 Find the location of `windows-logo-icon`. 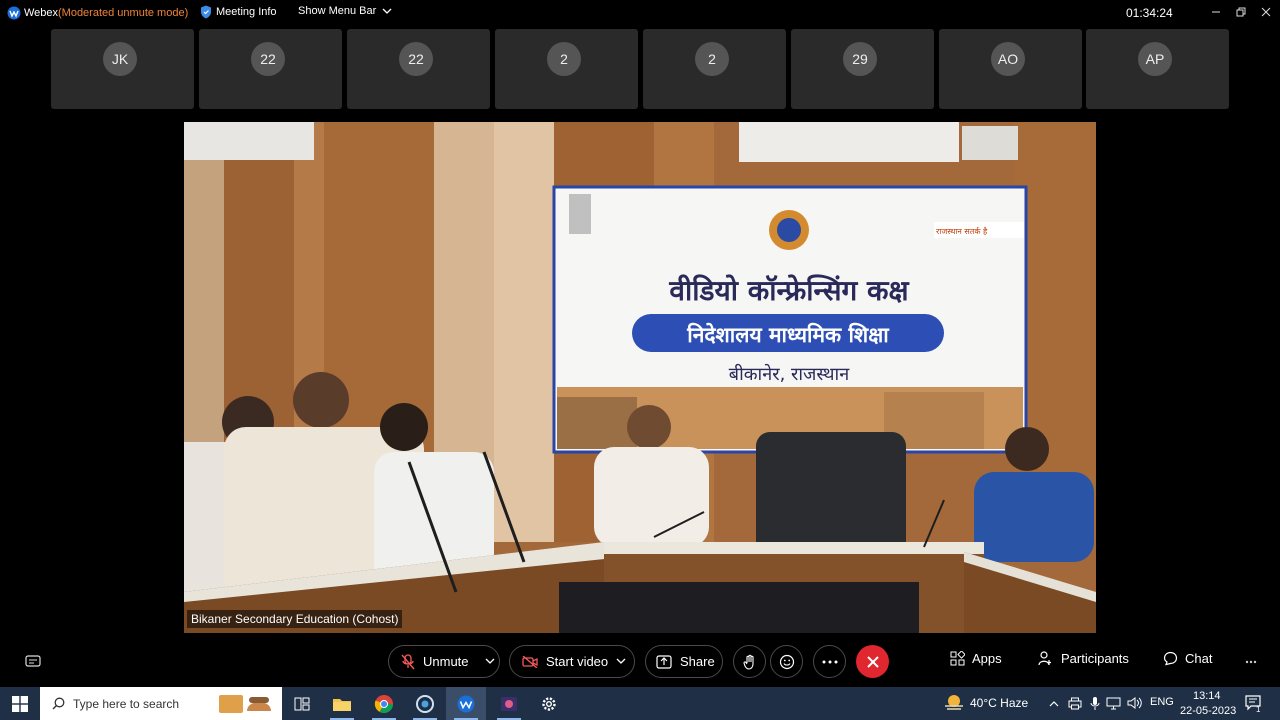

windows-logo-icon is located at coordinates (20, 703).